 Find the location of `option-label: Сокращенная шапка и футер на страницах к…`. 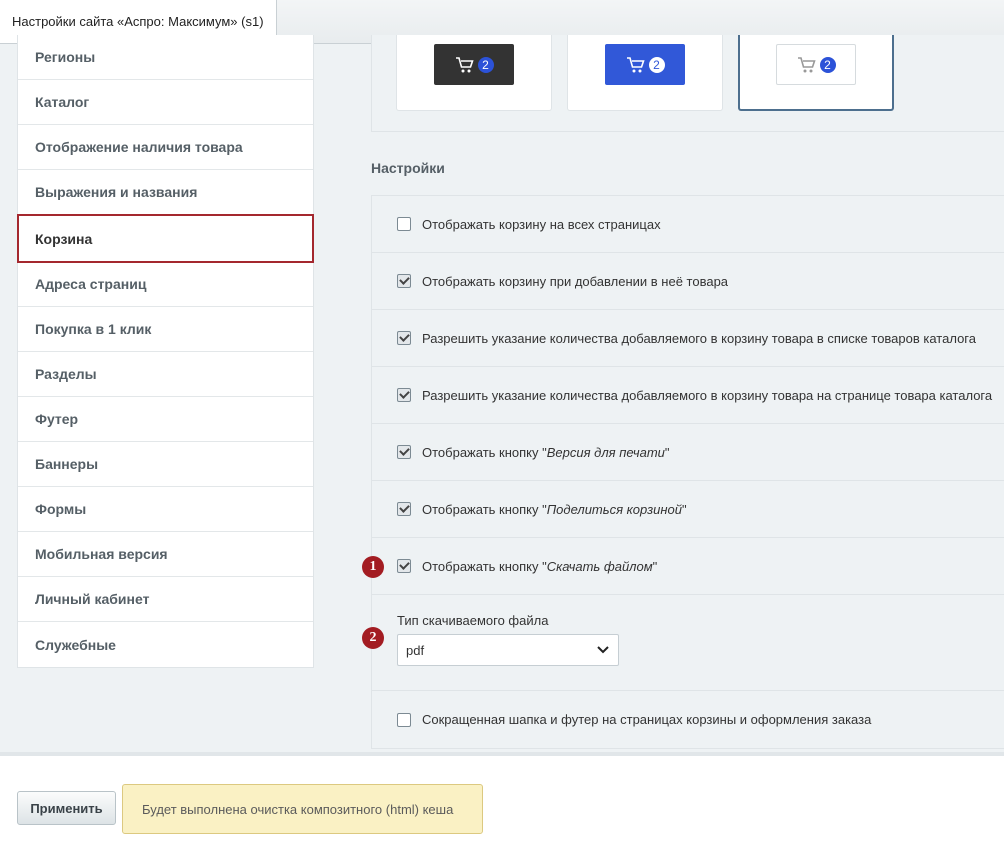

option-label: Сокращенная шапка и футер на страницах к… is located at coordinates (647, 719).